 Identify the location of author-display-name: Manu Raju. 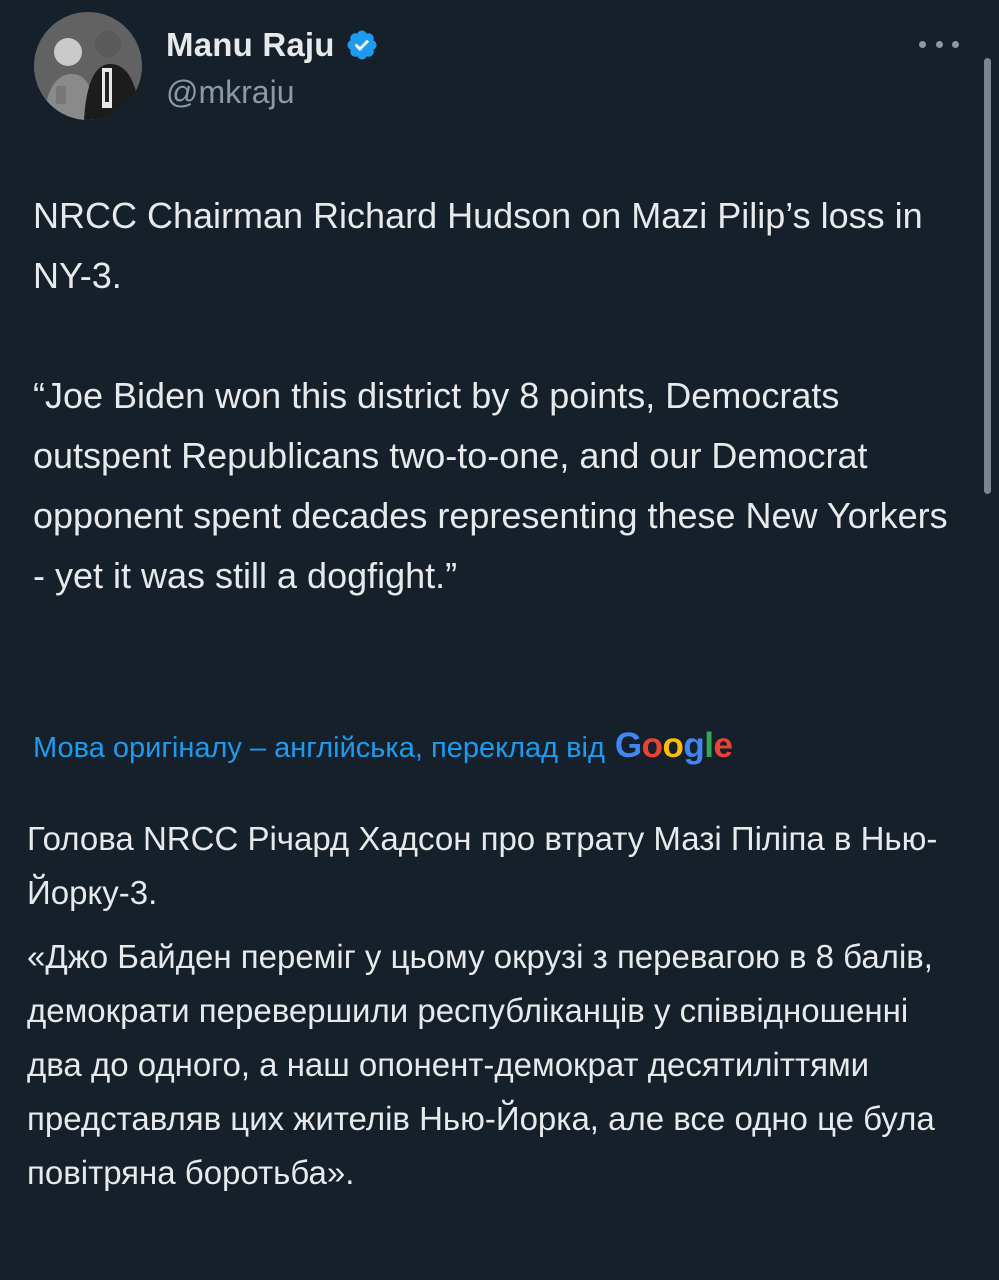
(250, 45).